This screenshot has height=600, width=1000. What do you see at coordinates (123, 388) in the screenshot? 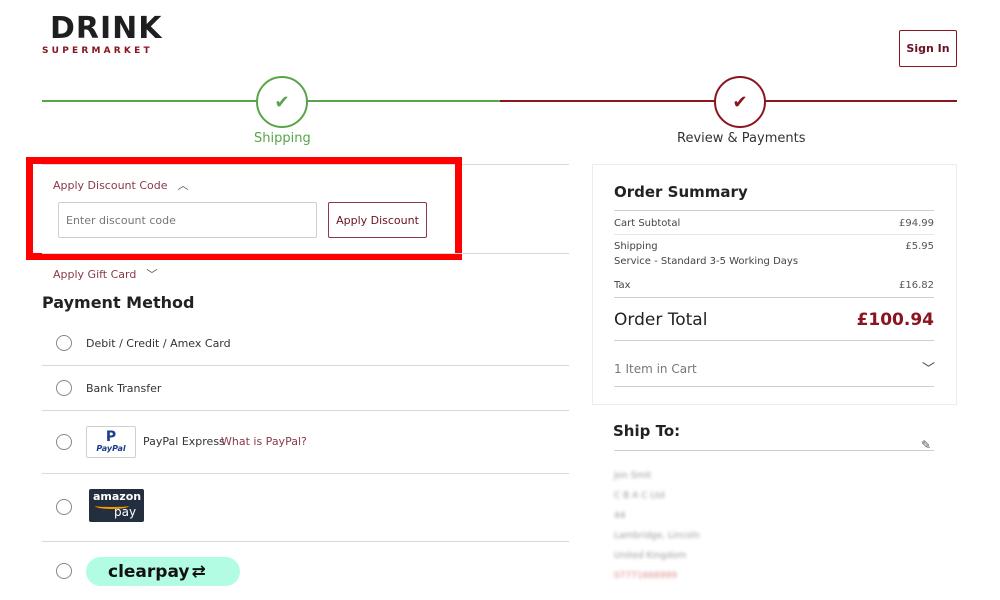
I see `payment-label-bank-transfer: Bank Transfer` at bounding box center [123, 388].